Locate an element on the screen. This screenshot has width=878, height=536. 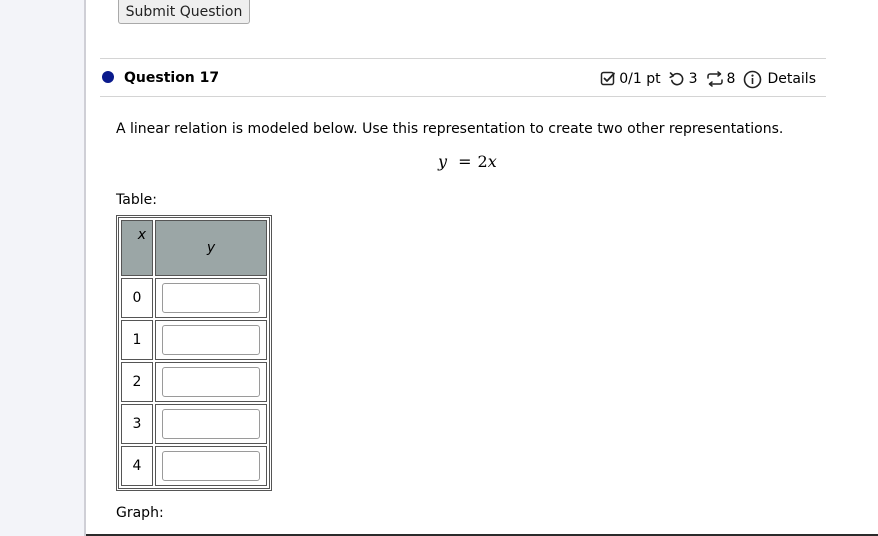
equation-coefficient: 2 is located at coordinates (482, 161).